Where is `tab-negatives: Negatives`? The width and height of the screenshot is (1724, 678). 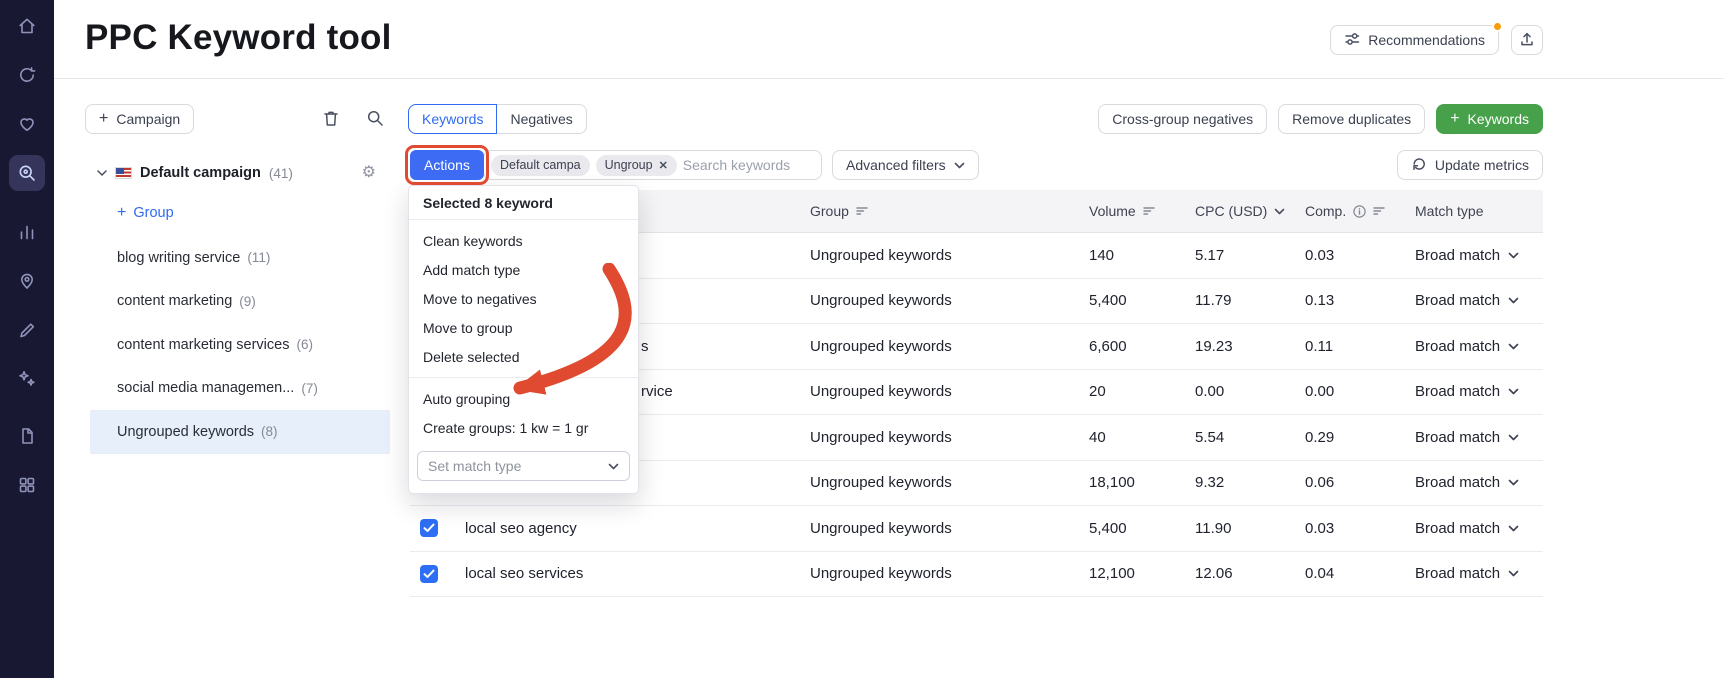 tab-negatives: Negatives is located at coordinates (541, 119).